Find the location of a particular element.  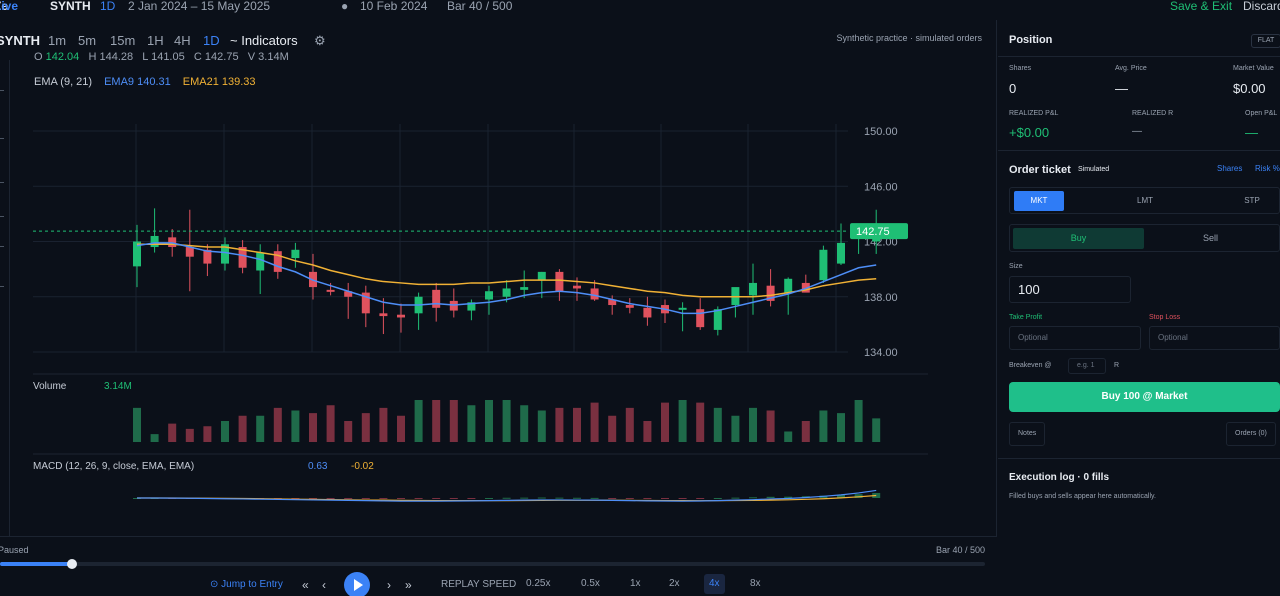

price-axis-label: 138.00 is located at coordinates (881, 298).